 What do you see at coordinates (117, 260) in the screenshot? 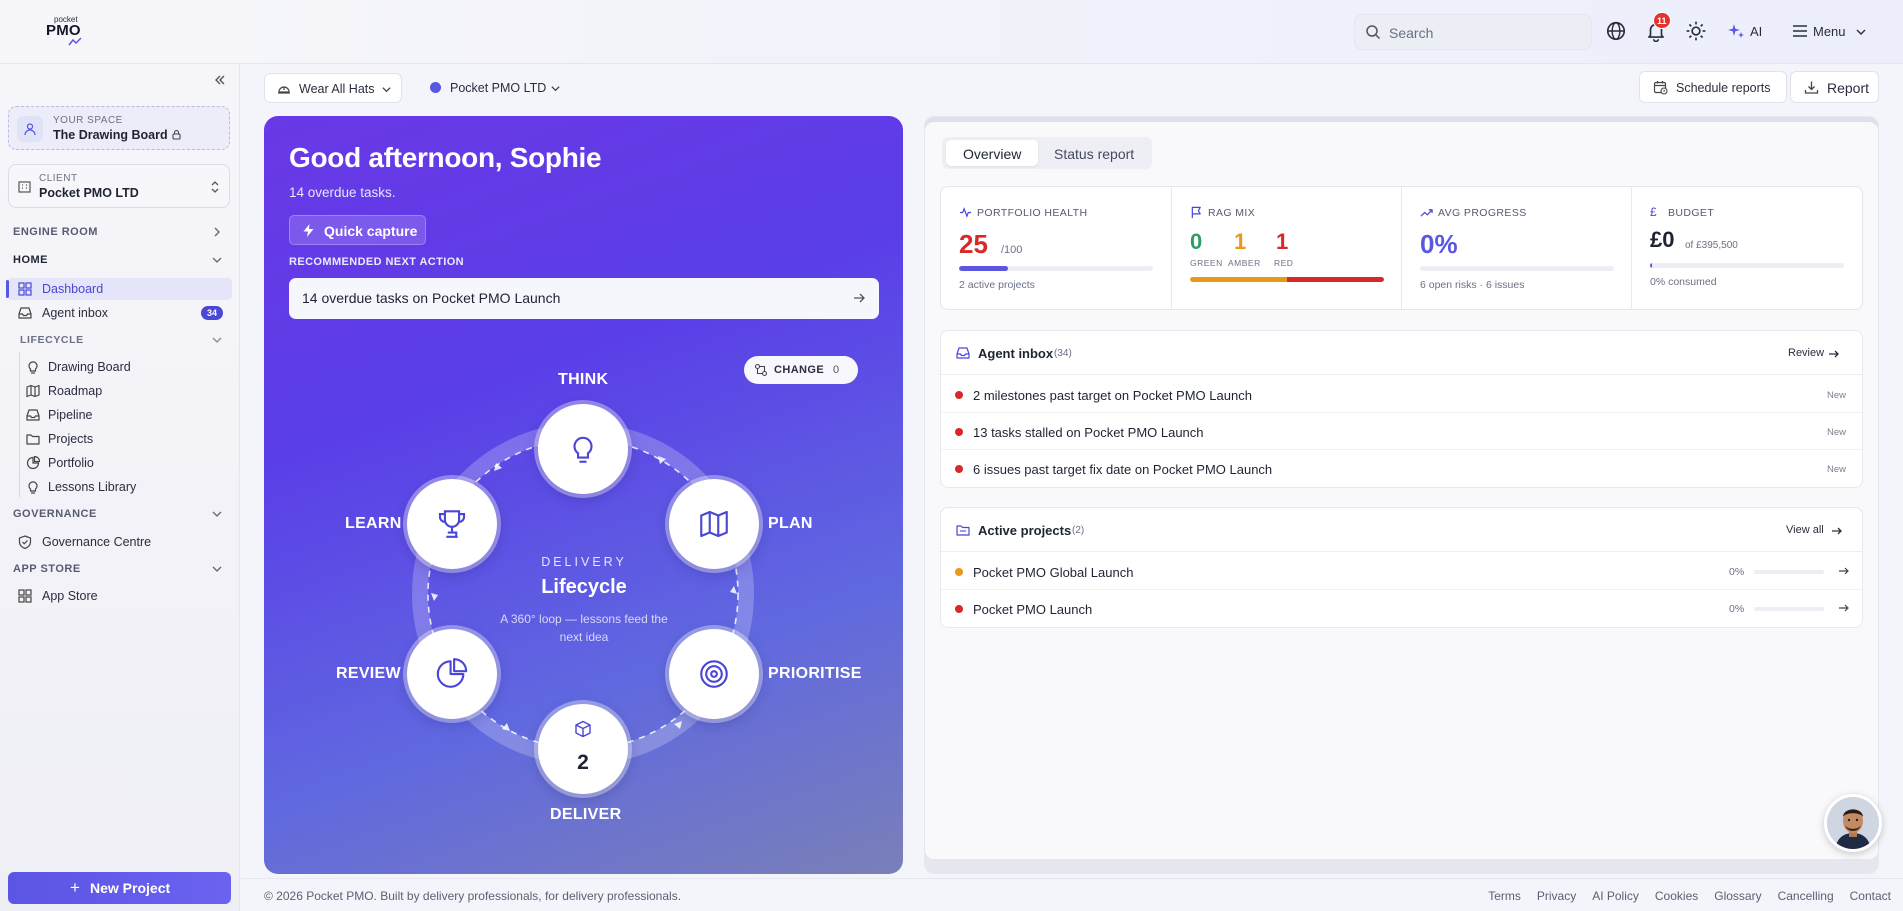
I see `section-home: HOME` at bounding box center [117, 260].